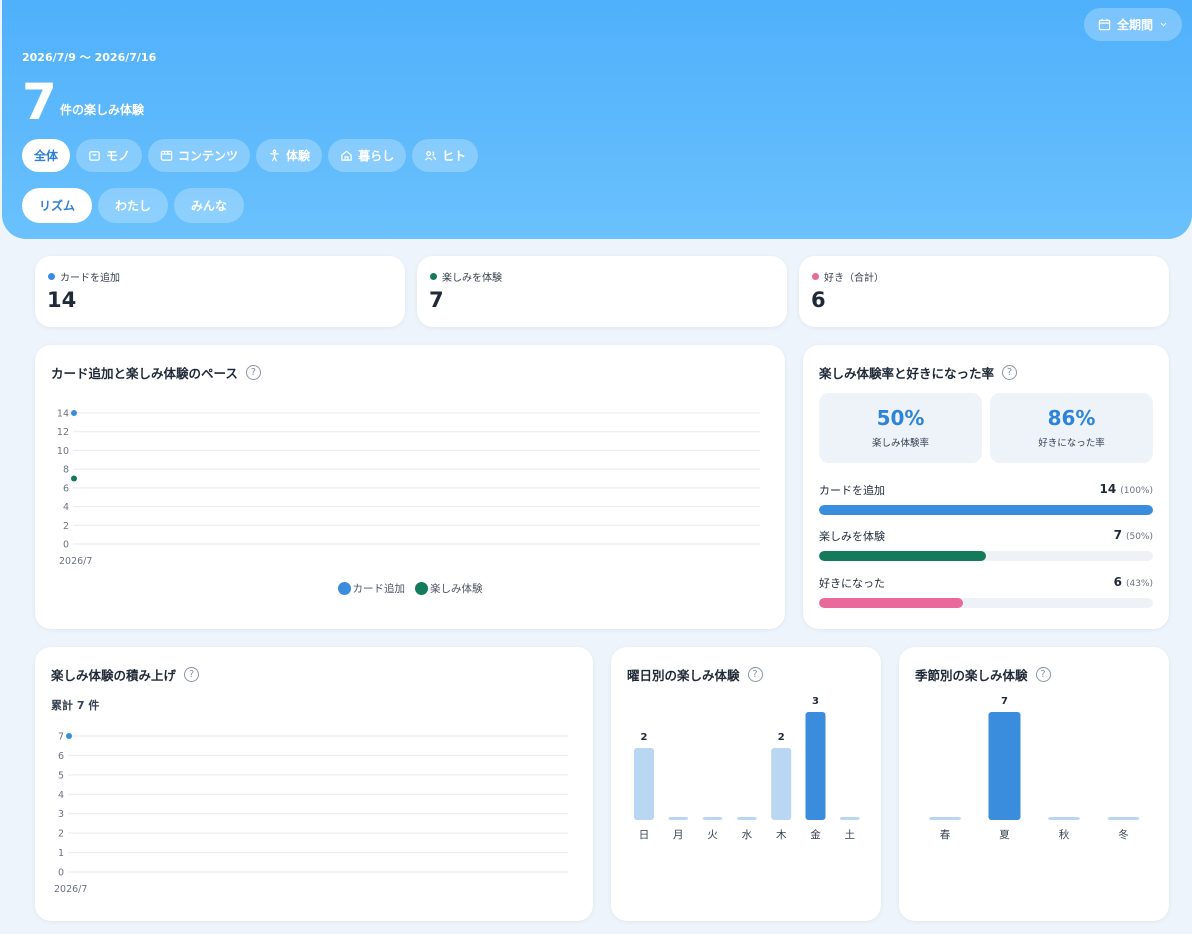 This screenshot has height=934, width=1192. I want to click on bar-percent: (50%), so click(1139, 537).